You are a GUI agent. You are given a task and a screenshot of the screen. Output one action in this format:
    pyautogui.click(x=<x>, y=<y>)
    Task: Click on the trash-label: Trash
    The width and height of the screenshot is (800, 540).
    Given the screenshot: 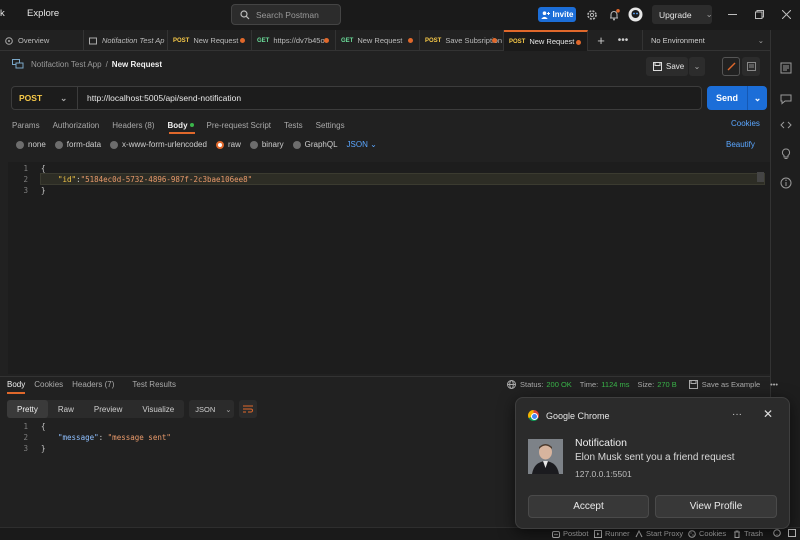 What is the action you would take?
    pyautogui.click(x=753, y=533)
    